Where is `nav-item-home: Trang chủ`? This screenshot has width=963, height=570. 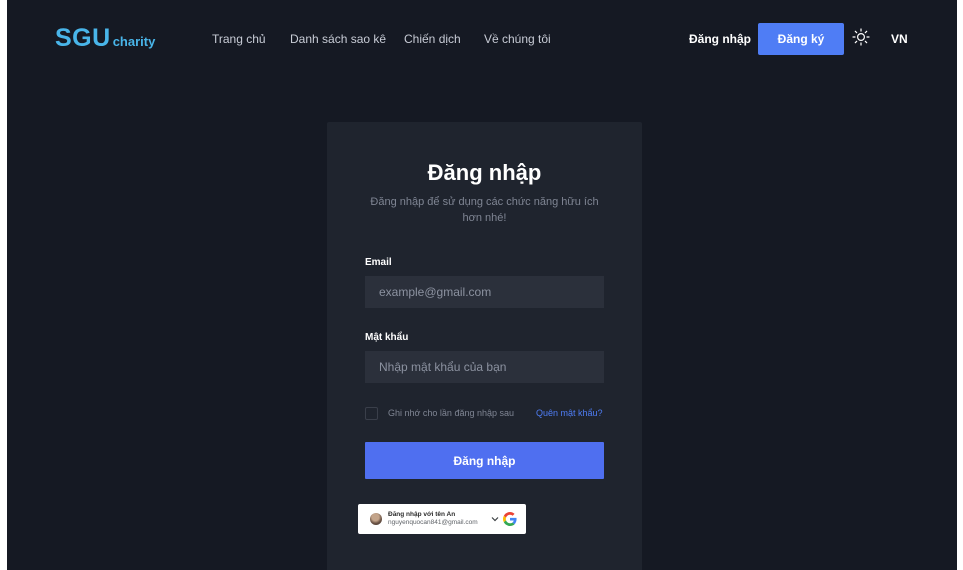 nav-item-home: Trang chủ is located at coordinates (239, 39).